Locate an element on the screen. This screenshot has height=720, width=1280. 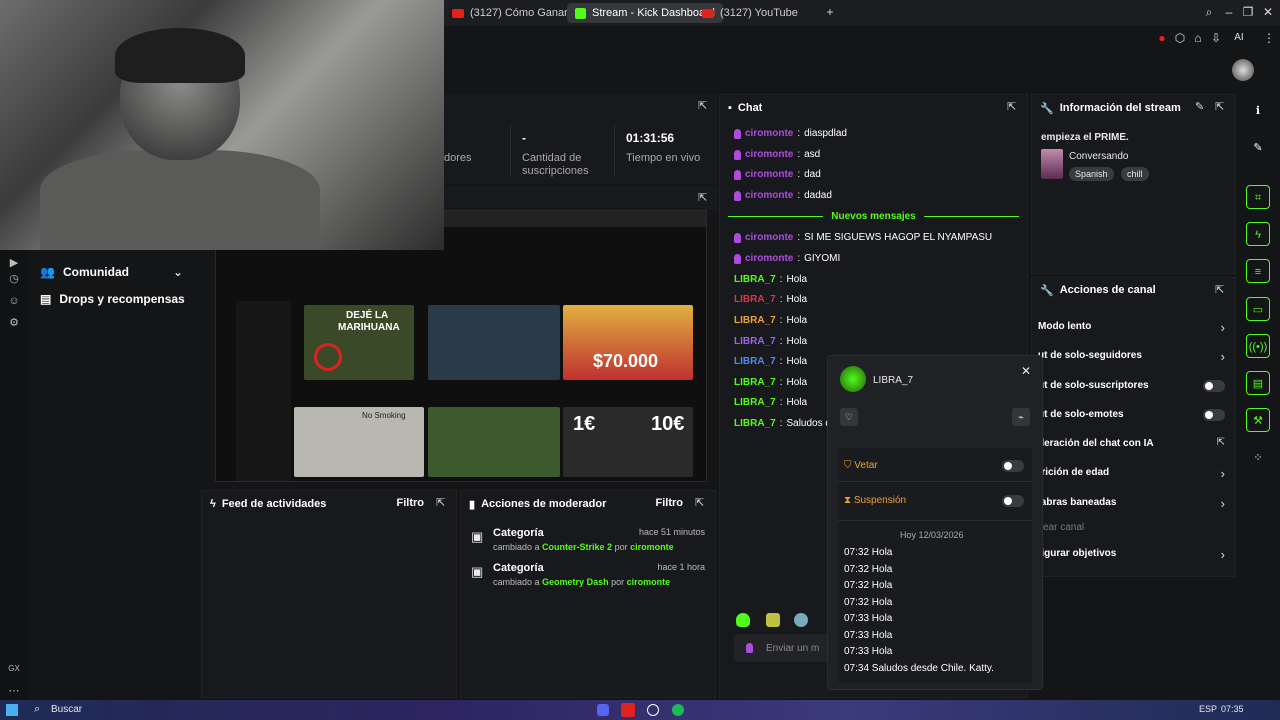
chat-message: ciromonte: GIYOMI is located at coordinates (787, 258).